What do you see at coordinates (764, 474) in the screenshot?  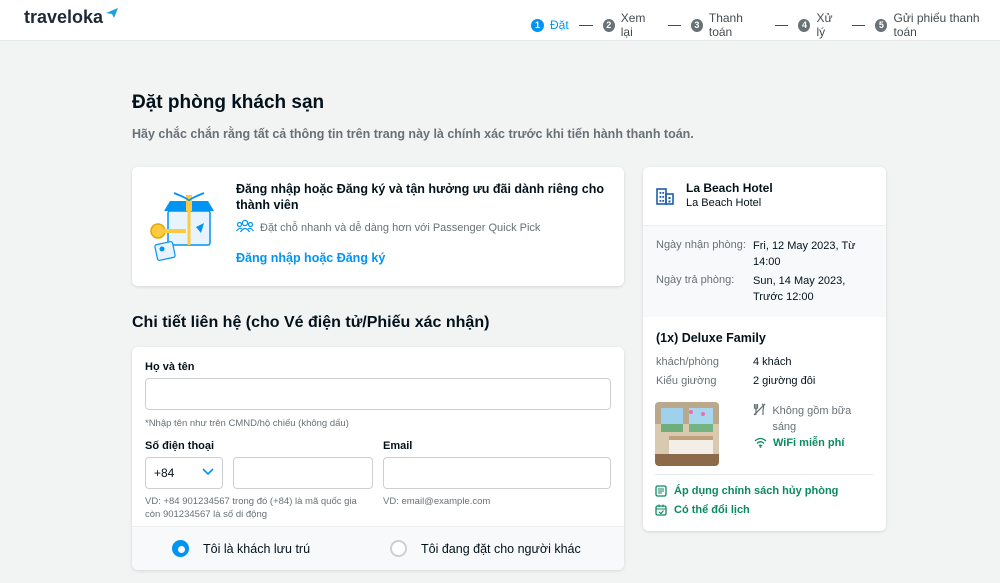 I see `divider` at bounding box center [764, 474].